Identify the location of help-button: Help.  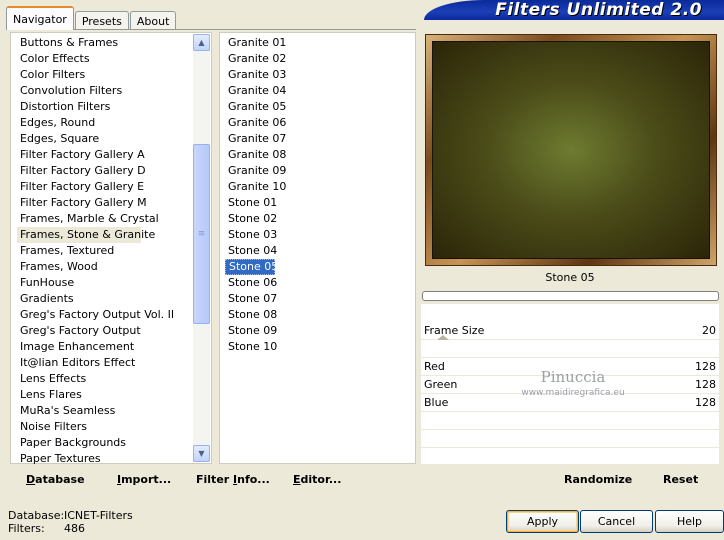
(689, 521).